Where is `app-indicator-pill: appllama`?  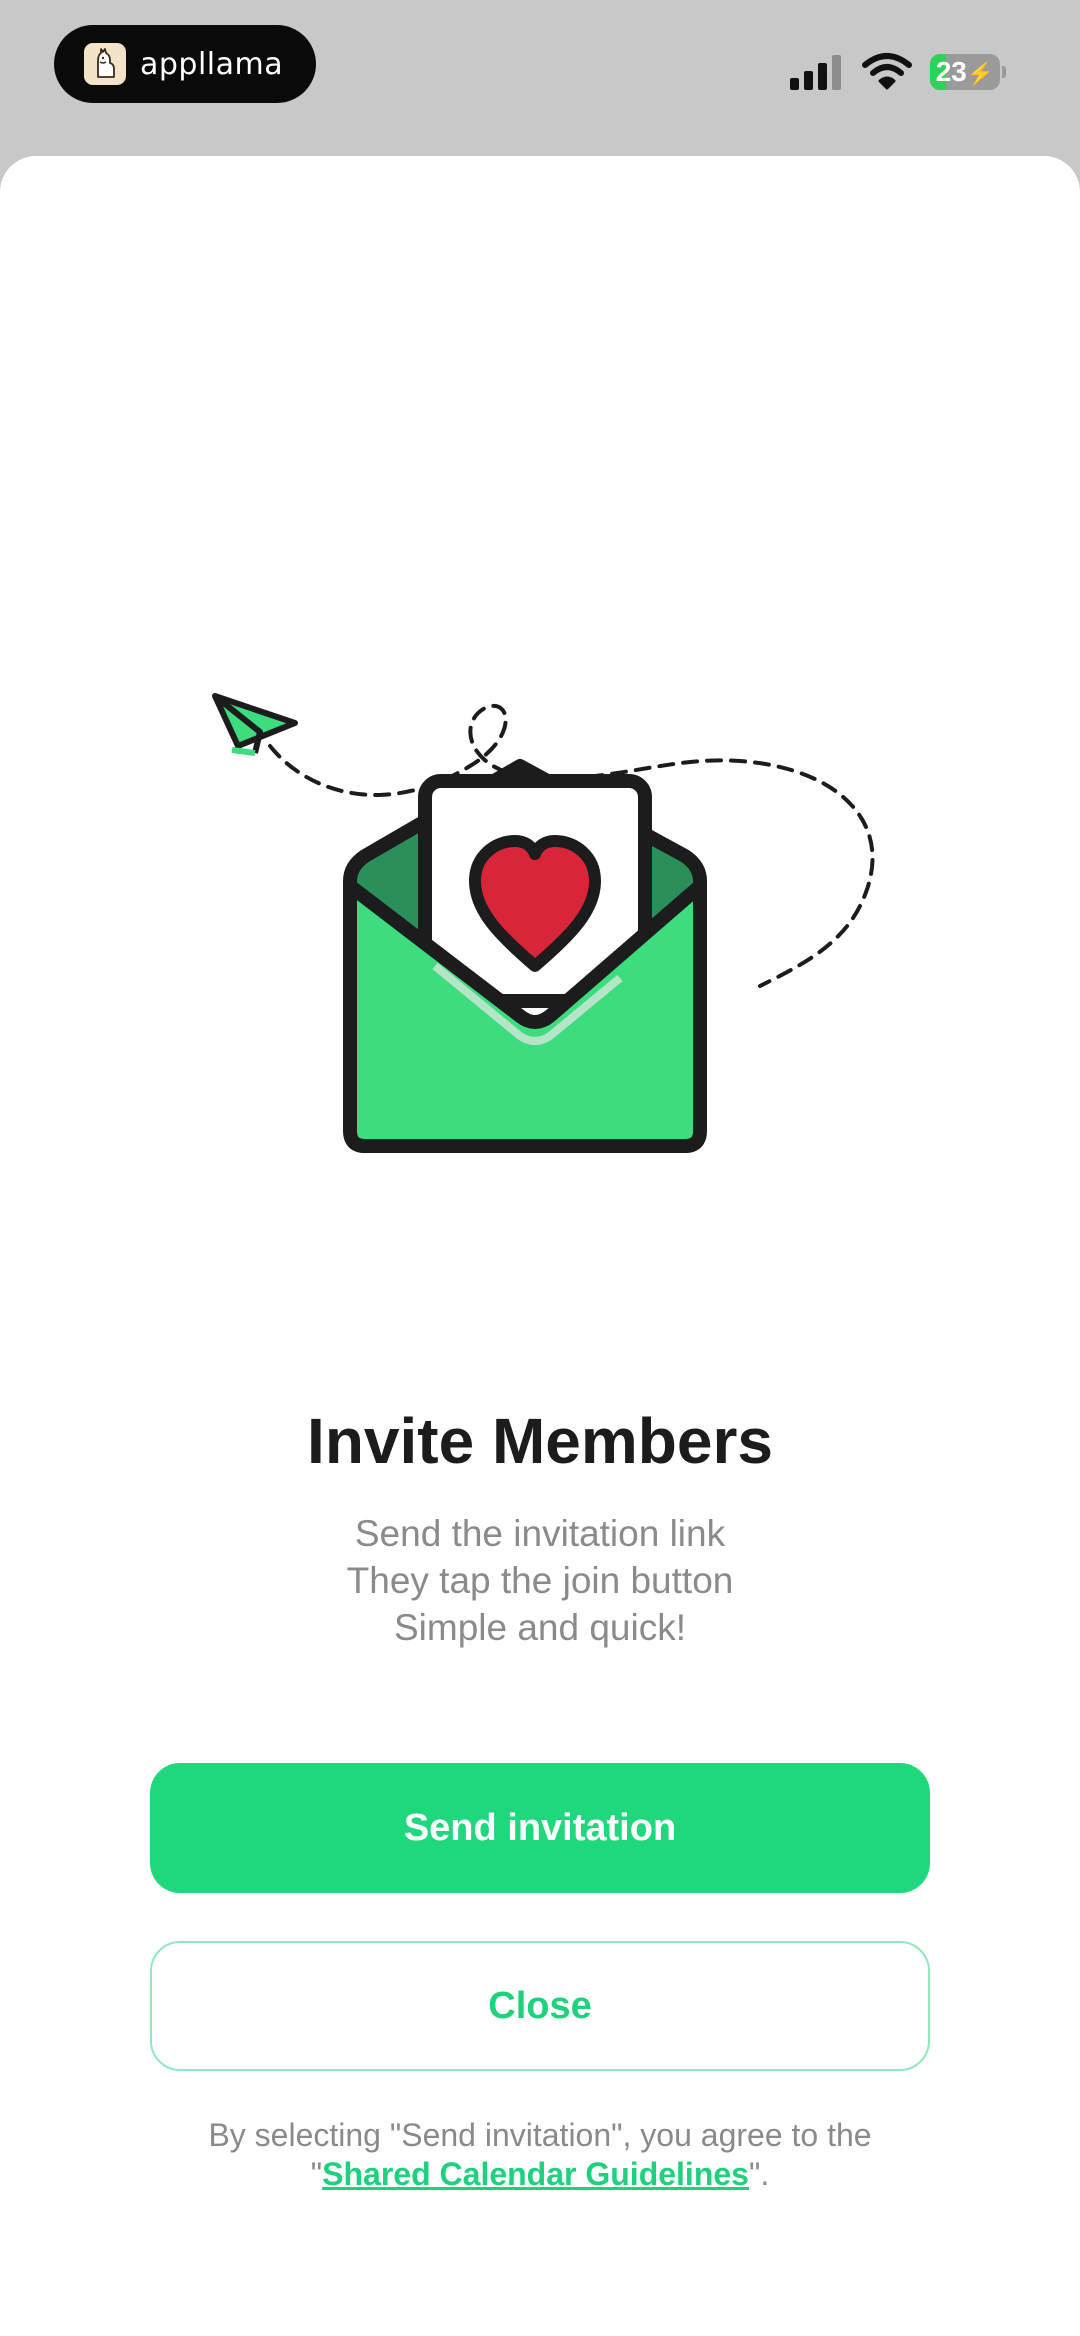
app-indicator-pill: appllama is located at coordinates (185, 64).